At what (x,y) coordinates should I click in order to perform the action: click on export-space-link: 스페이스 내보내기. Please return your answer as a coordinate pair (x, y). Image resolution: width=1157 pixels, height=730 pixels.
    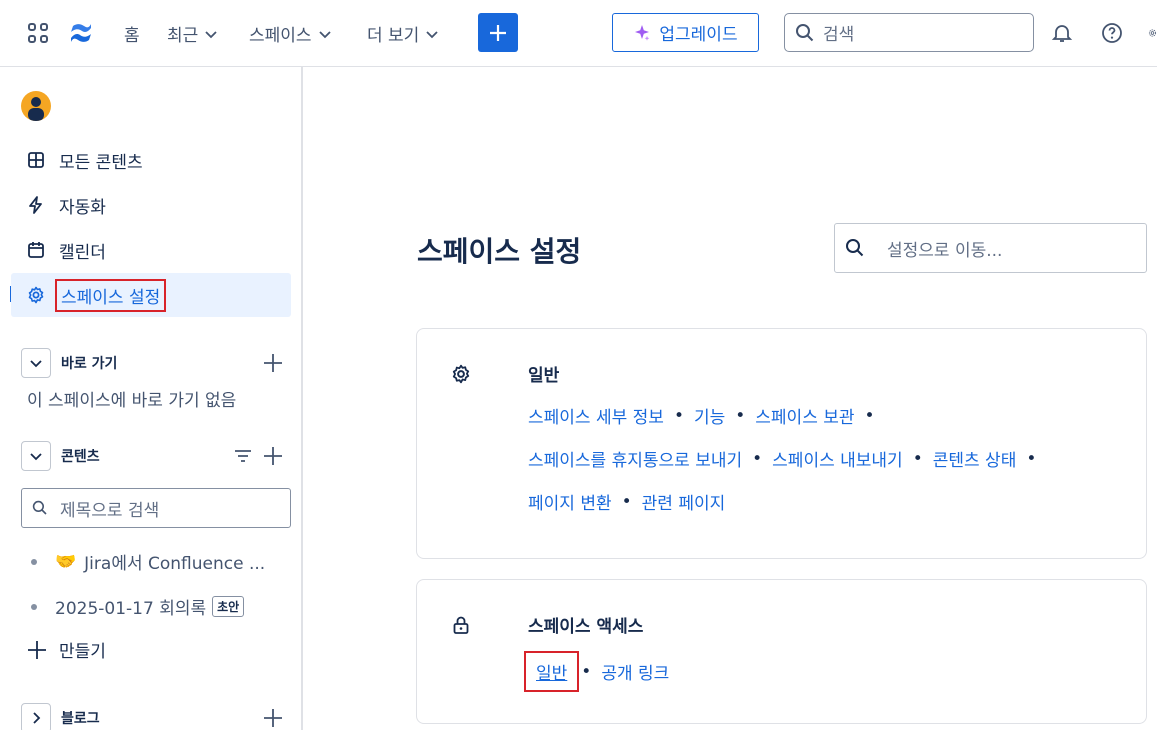
    Looking at the image, I should click on (837, 458).